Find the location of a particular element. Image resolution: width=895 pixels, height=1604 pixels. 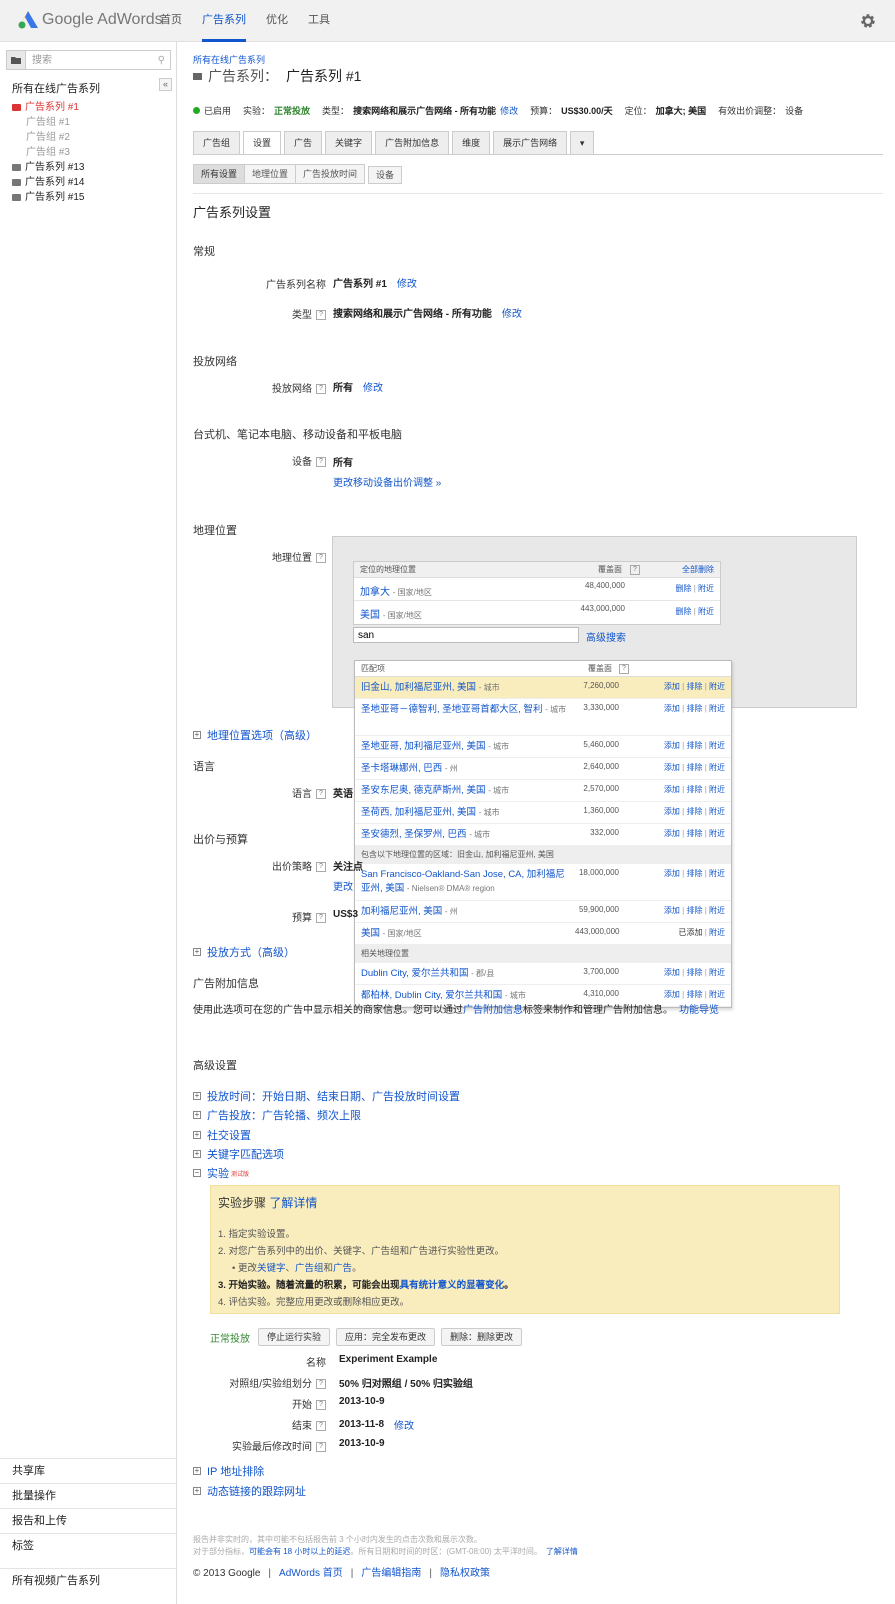

more-tabs-dropdown: ▾ is located at coordinates (582, 143).